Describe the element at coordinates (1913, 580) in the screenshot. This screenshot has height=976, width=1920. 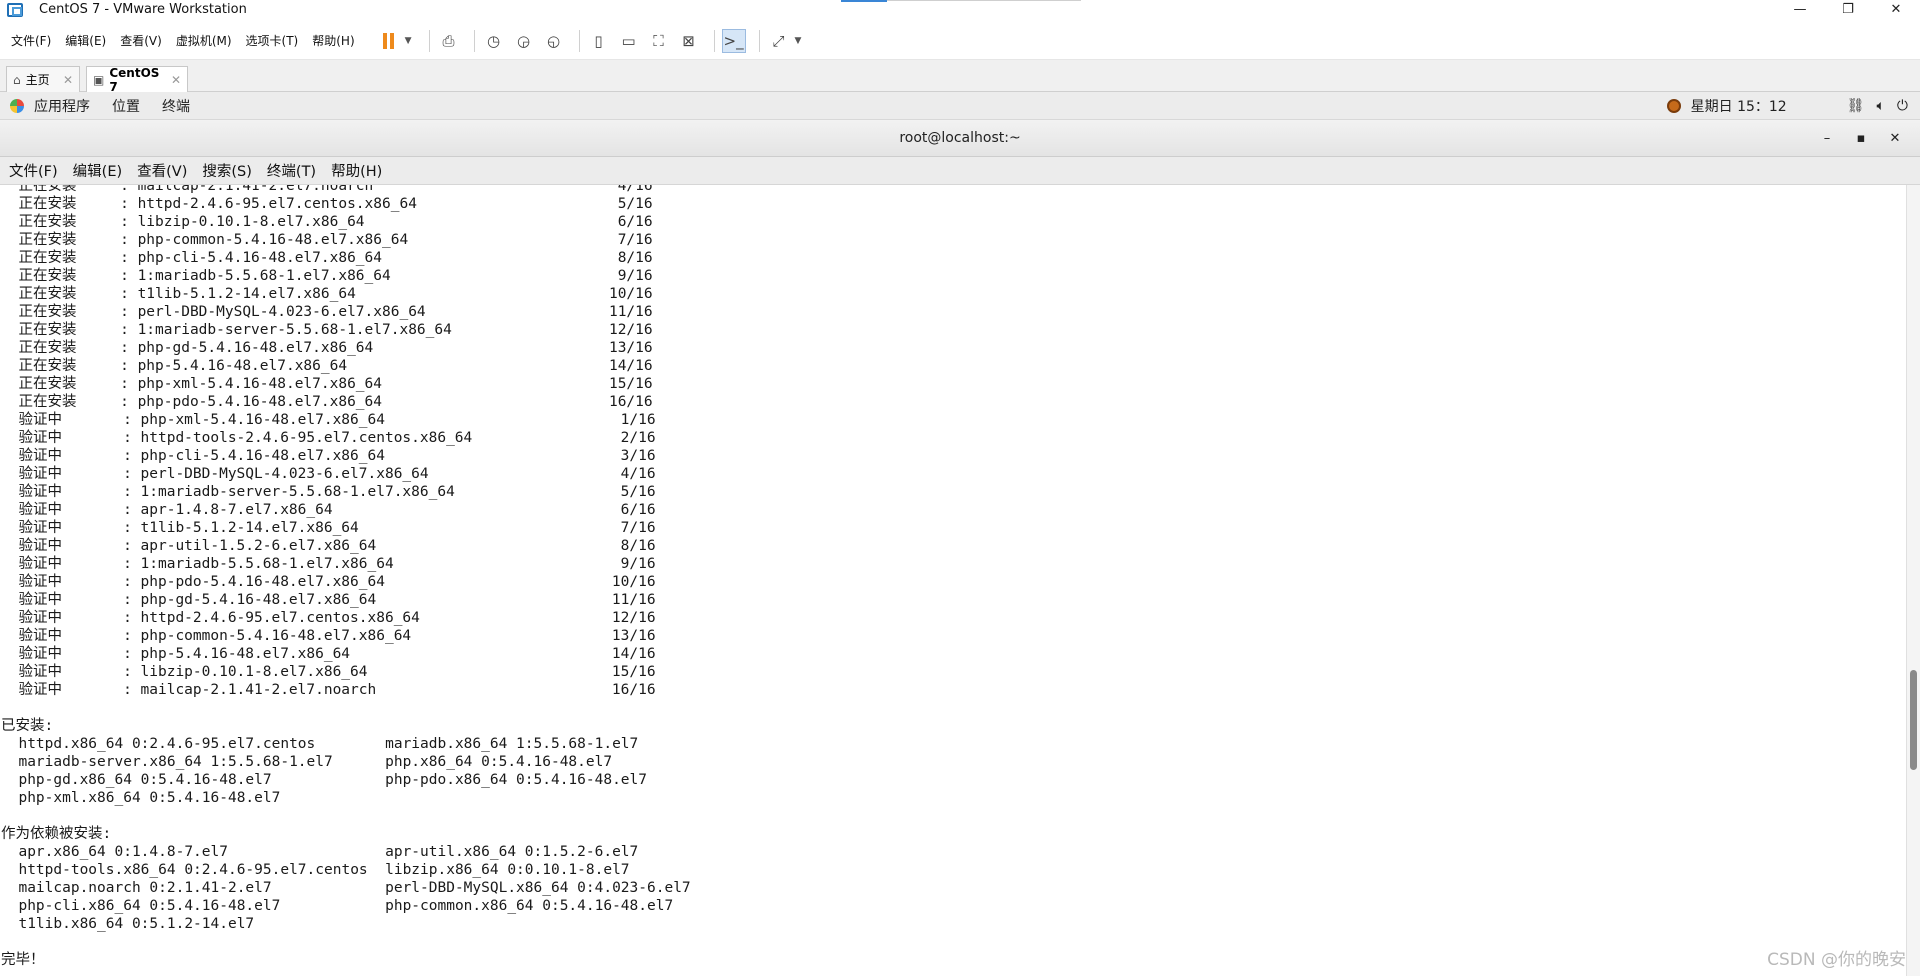
I see `terminal-scrollbar` at that location.